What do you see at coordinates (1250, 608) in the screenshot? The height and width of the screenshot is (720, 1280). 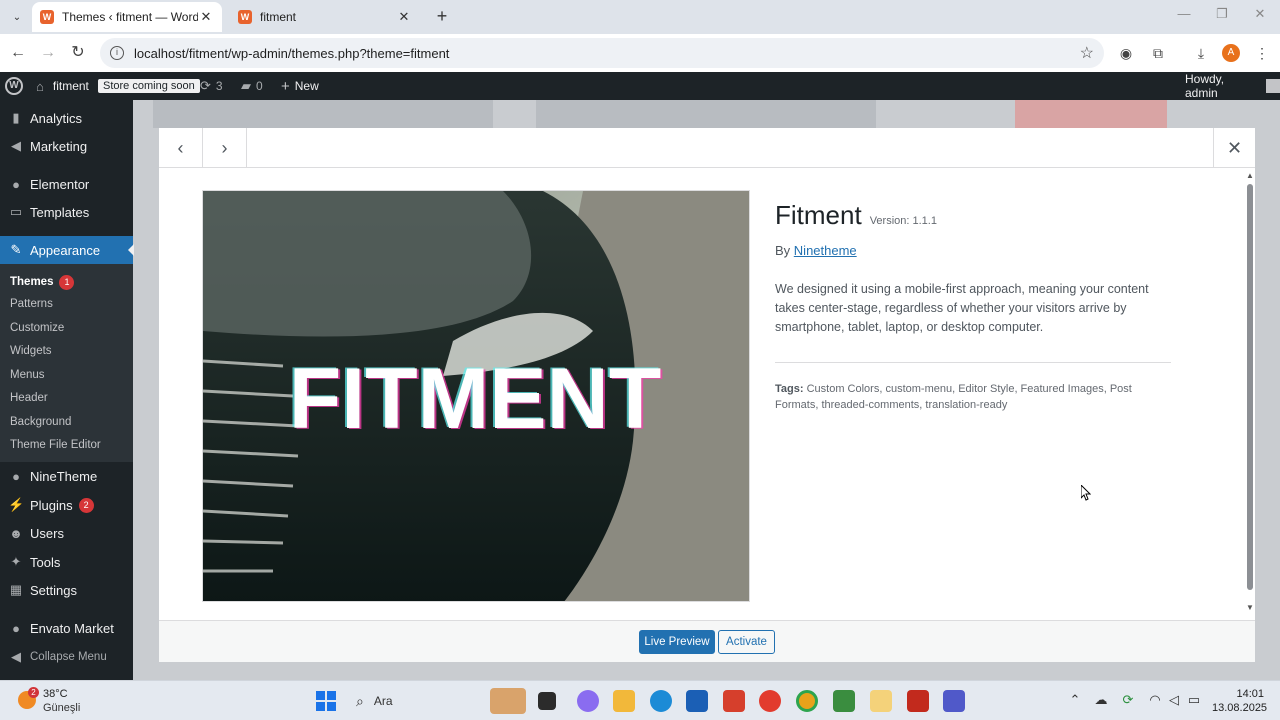 I see `scroll-down-arrow-icon: ▼` at bounding box center [1250, 608].